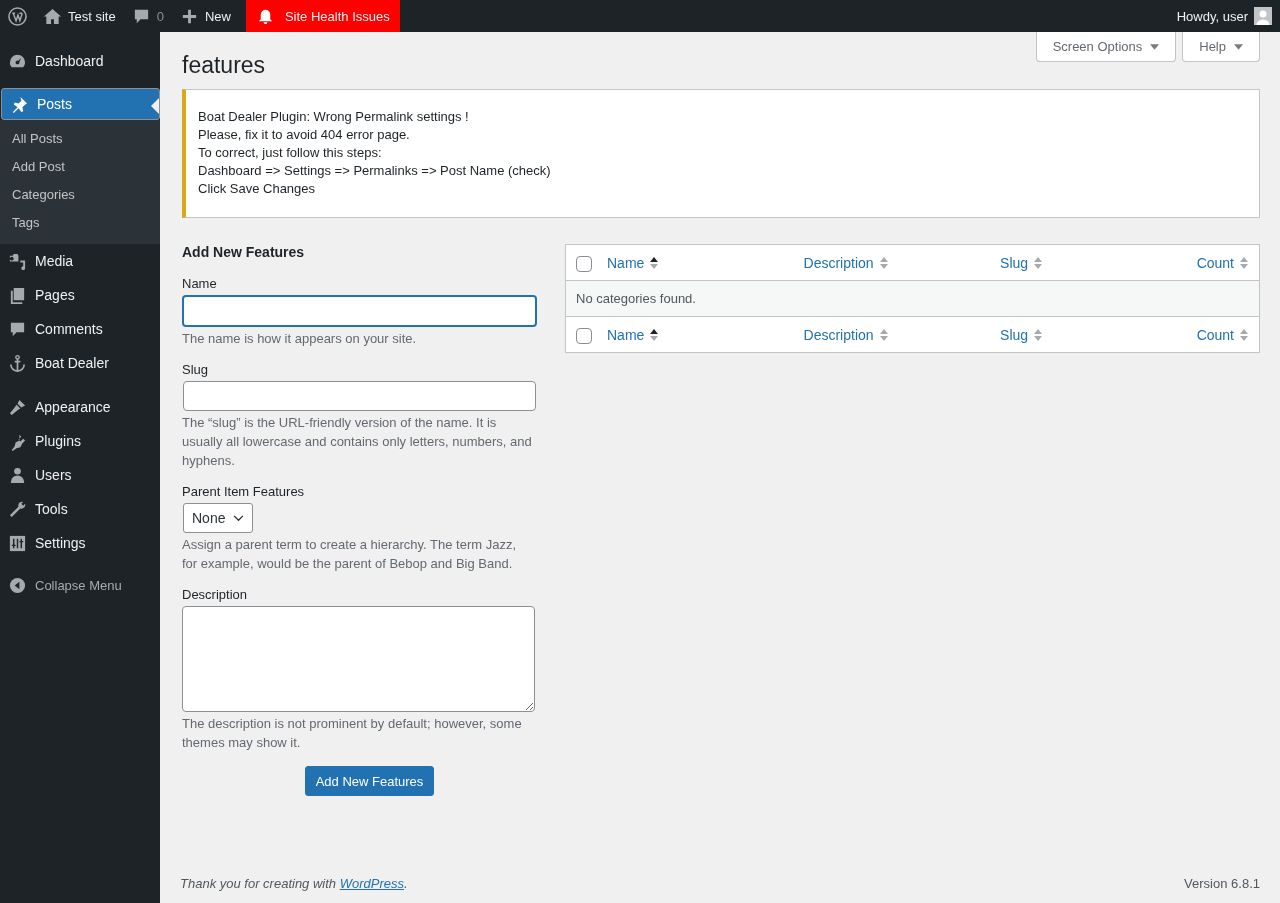 The image size is (1280, 903). Describe the element at coordinates (80, 585) in the screenshot. I see `collapse-menu-button: Collapse Menu` at that location.